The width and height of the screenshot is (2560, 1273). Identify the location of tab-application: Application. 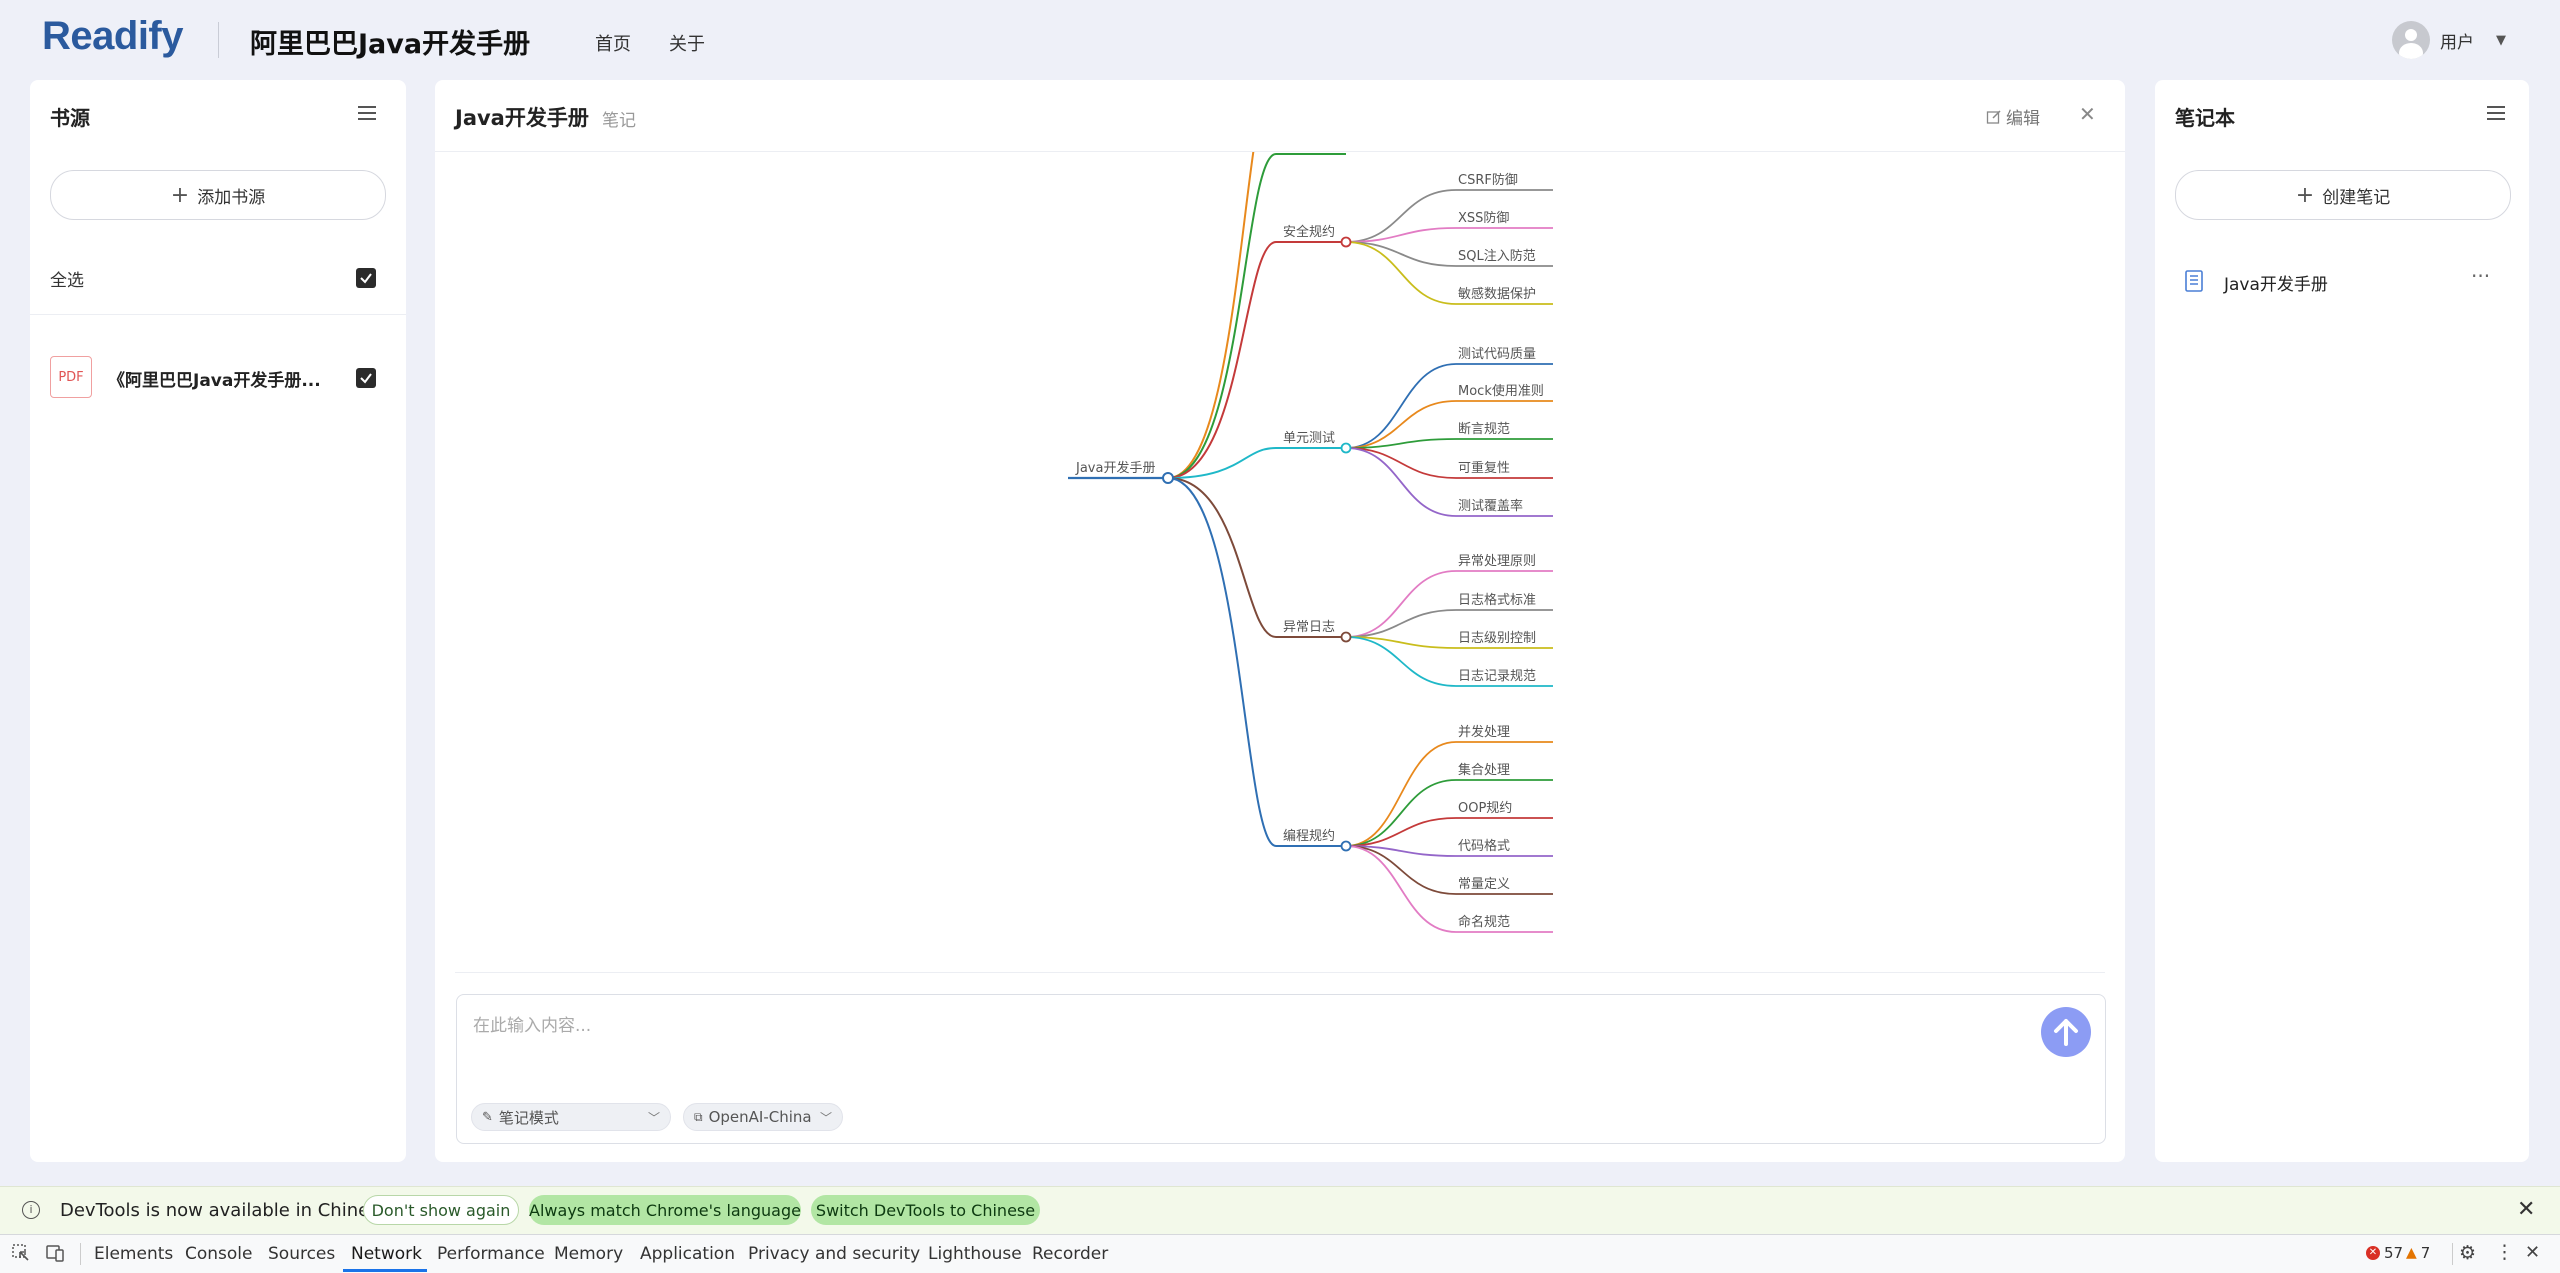
(687, 1254).